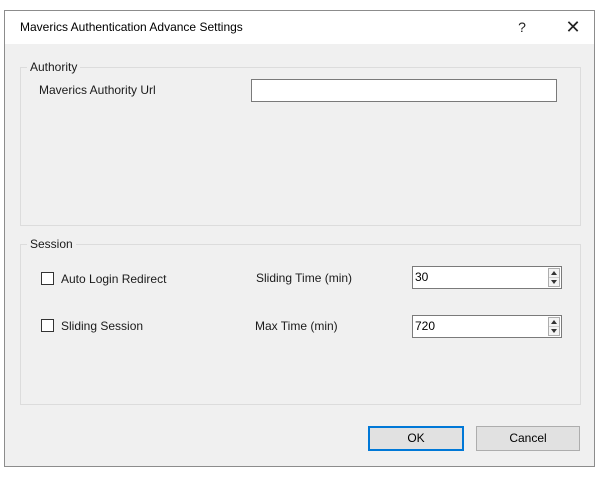 The height and width of the screenshot is (478, 604). I want to click on close-button: ✕, so click(573, 27).